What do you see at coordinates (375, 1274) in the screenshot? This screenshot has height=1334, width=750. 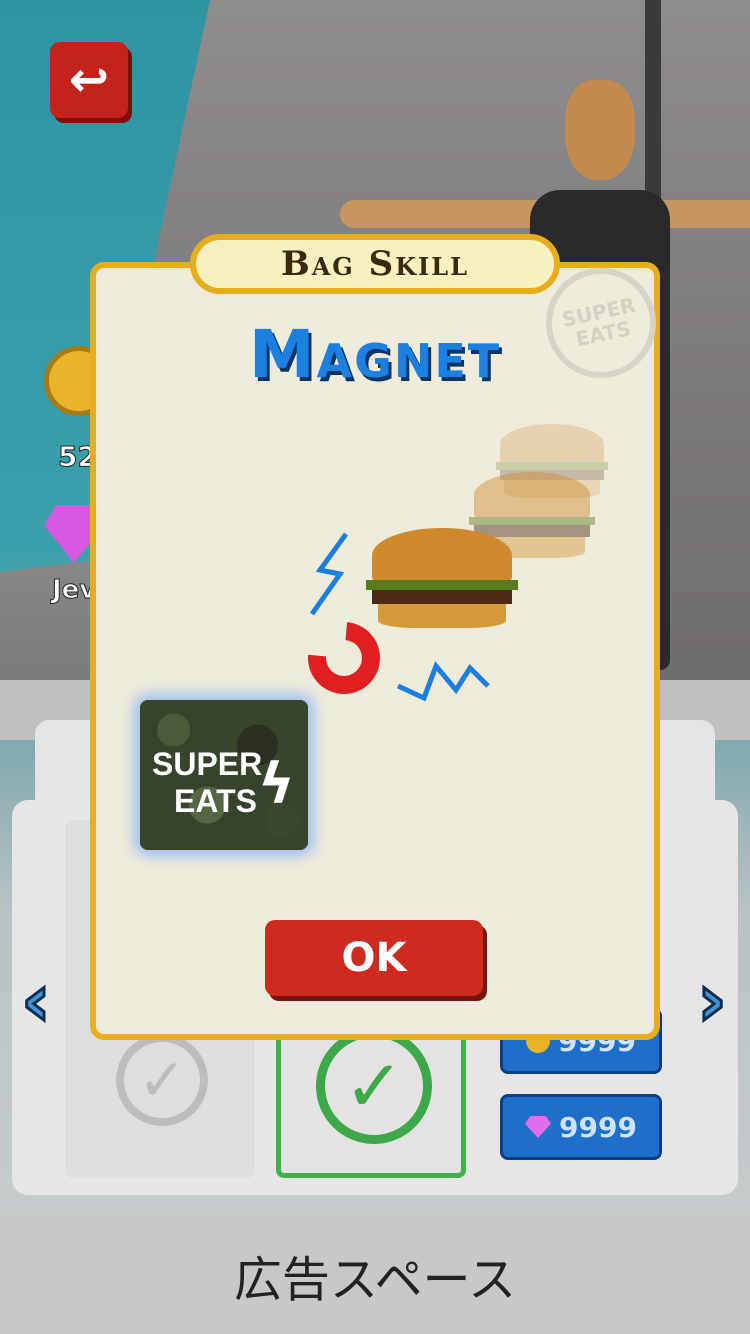 I see `ad-space: 広告スペース` at bounding box center [375, 1274].